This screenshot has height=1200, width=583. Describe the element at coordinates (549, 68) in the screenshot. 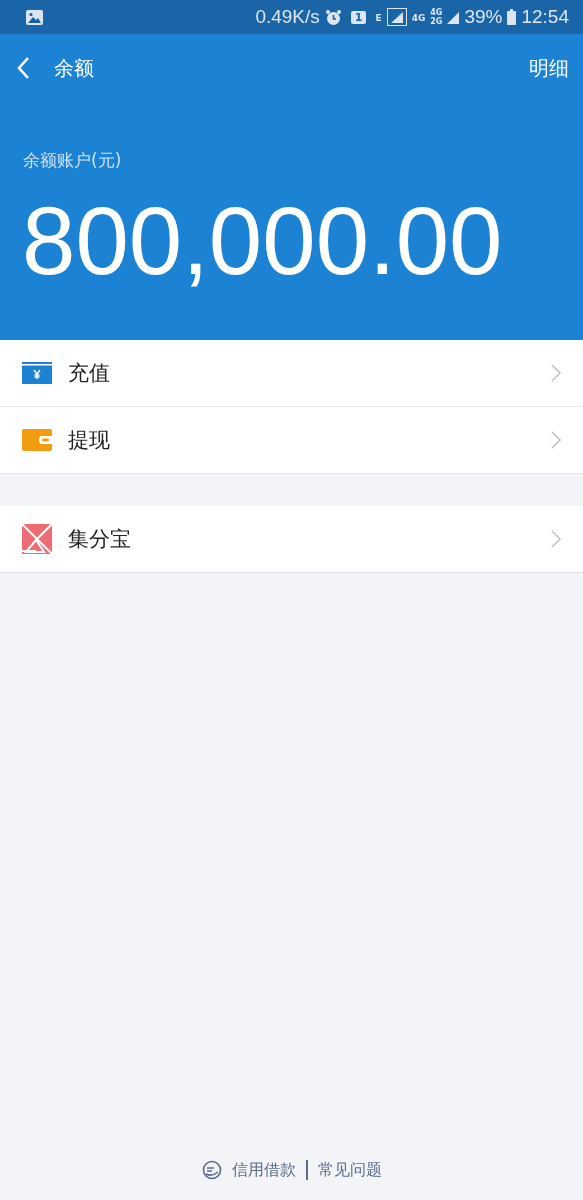

I see `detail-link: 明细` at that location.